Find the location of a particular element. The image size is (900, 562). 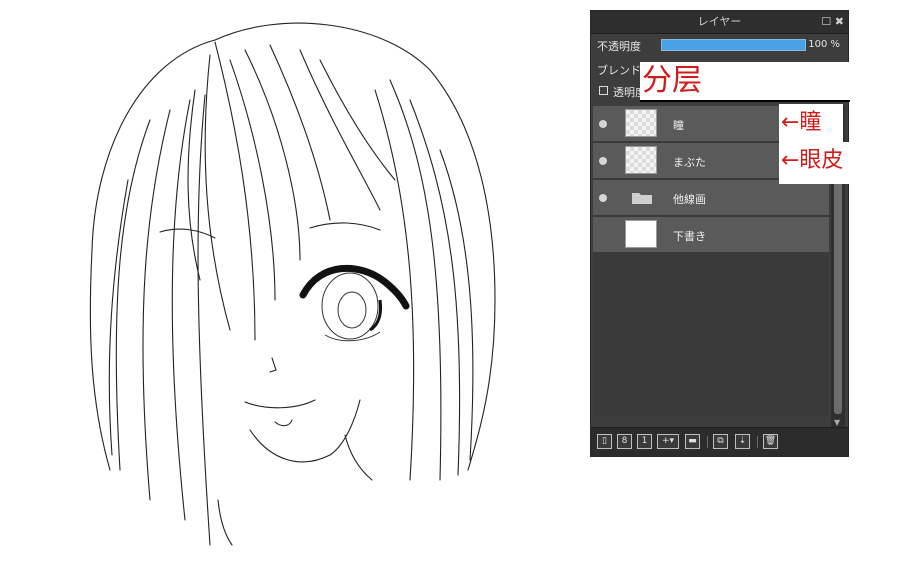

blend-label: ブレンド is located at coordinates (619, 70).